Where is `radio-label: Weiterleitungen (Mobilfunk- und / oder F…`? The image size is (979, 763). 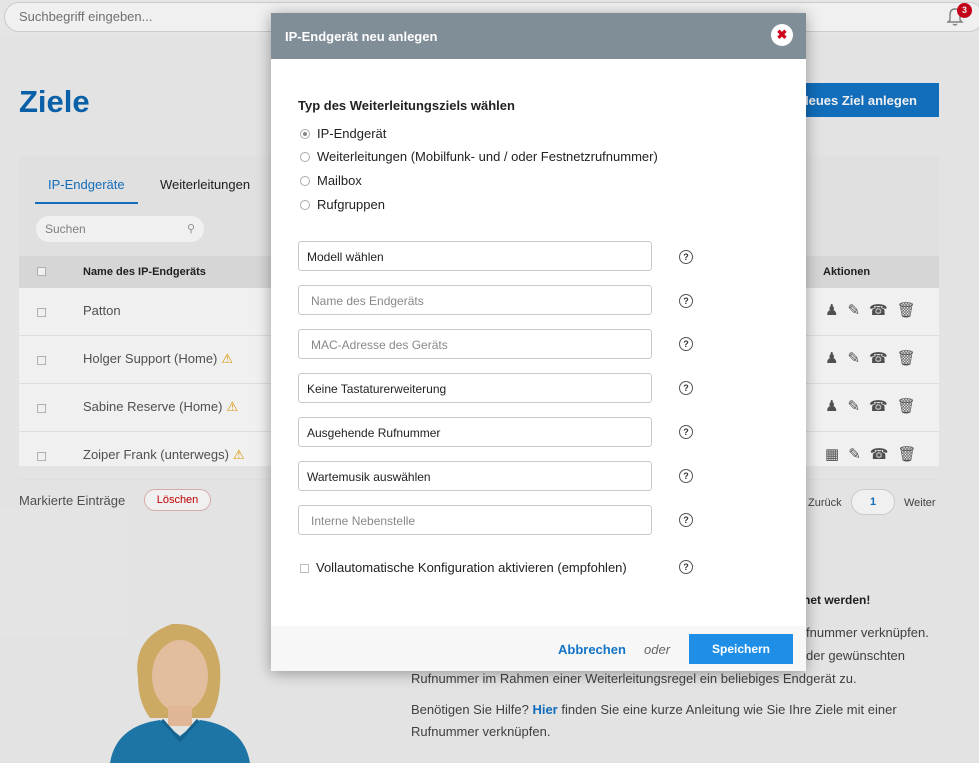
radio-label: Weiterleitungen (Mobilfunk- und / oder F… is located at coordinates (487, 156).